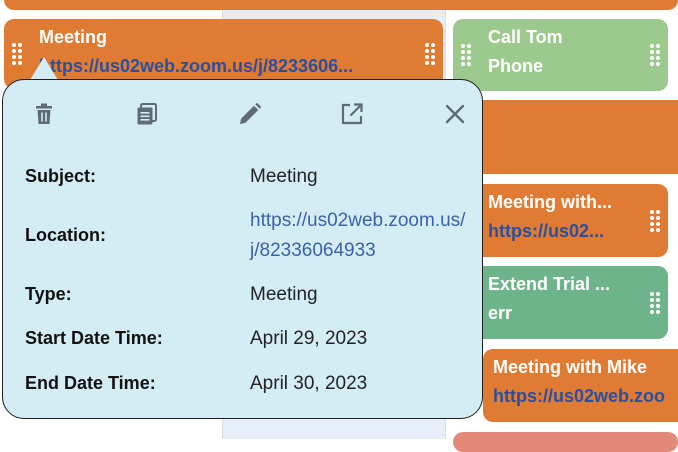  What do you see at coordinates (61, 176) in the screenshot?
I see `subject-label: Subject:` at bounding box center [61, 176].